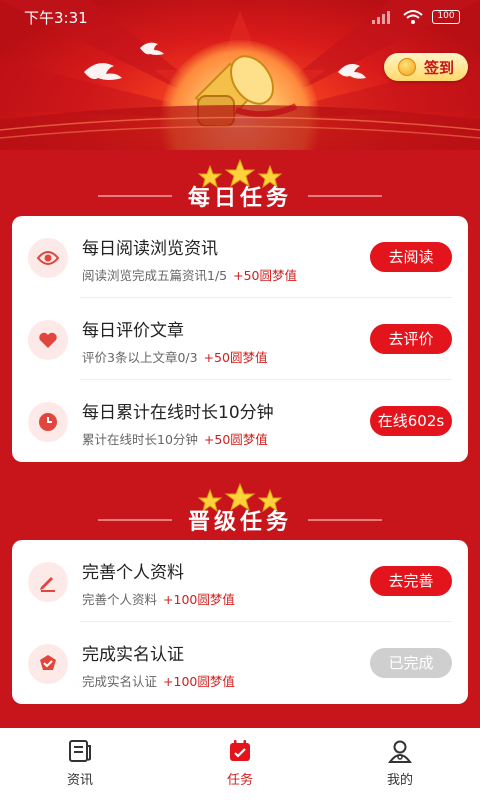  What do you see at coordinates (120, 599) in the screenshot?
I see `task-desc-text: 完善个人资料` at bounding box center [120, 599].